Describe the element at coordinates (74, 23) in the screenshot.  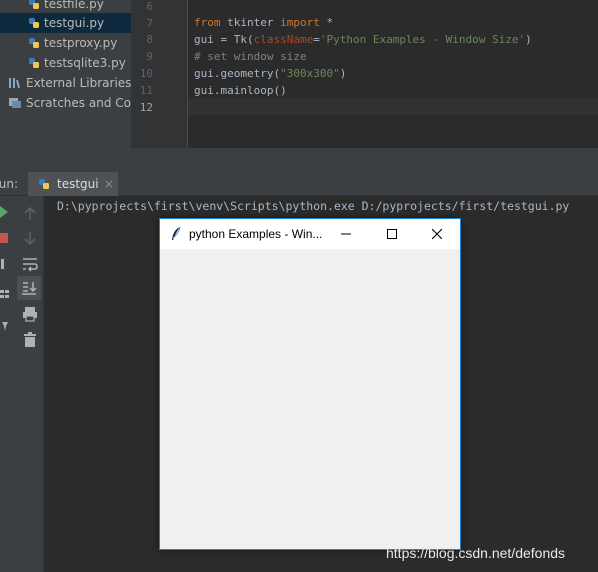
I see `tree-item-label: testgui.py` at that location.